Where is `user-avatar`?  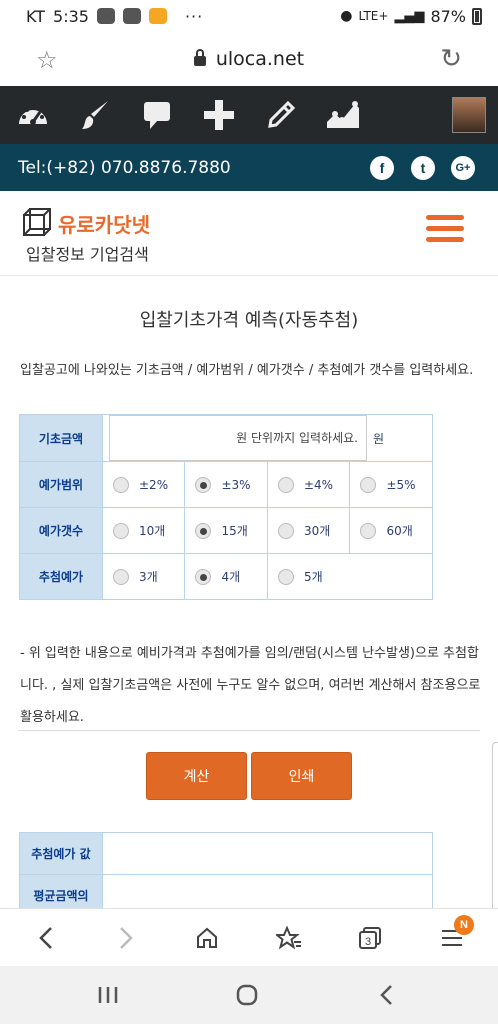
user-avatar is located at coordinates (469, 115).